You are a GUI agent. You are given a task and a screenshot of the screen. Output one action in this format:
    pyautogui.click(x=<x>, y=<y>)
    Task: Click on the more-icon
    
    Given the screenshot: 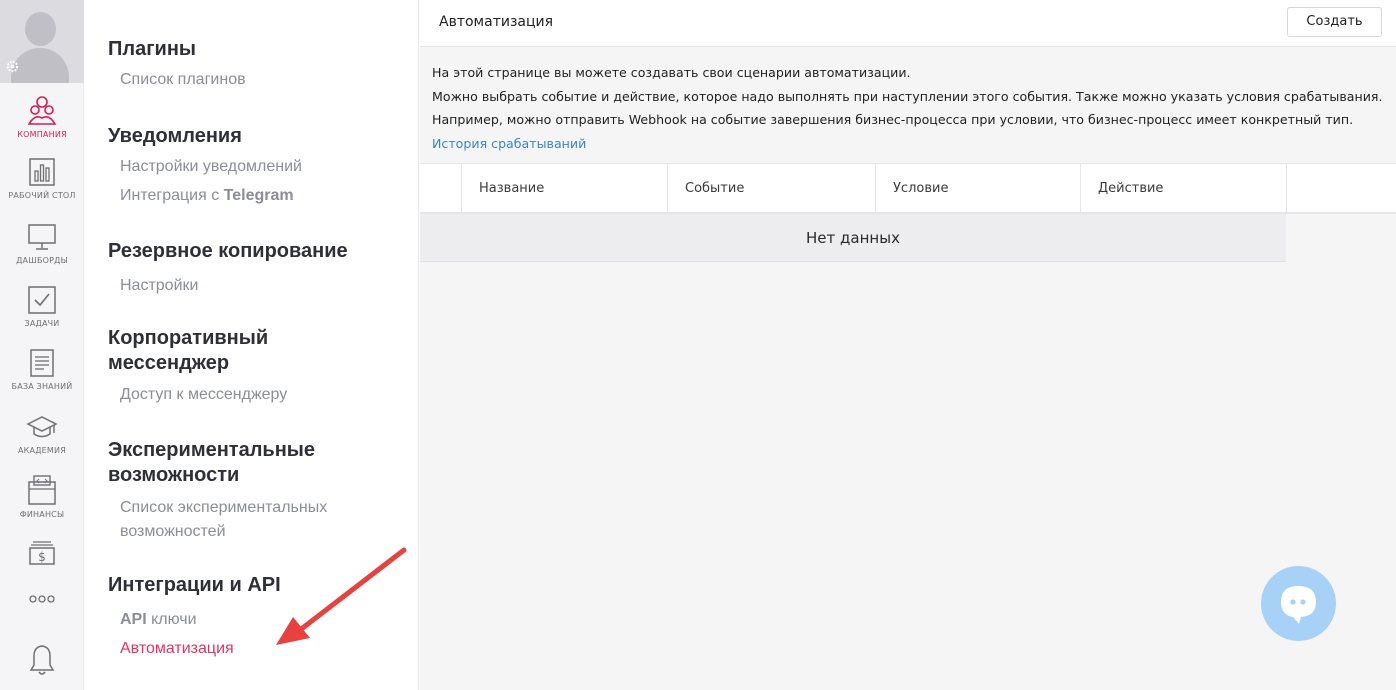 What is the action you would take?
    pyautogui.click(x=42, y=603)
    